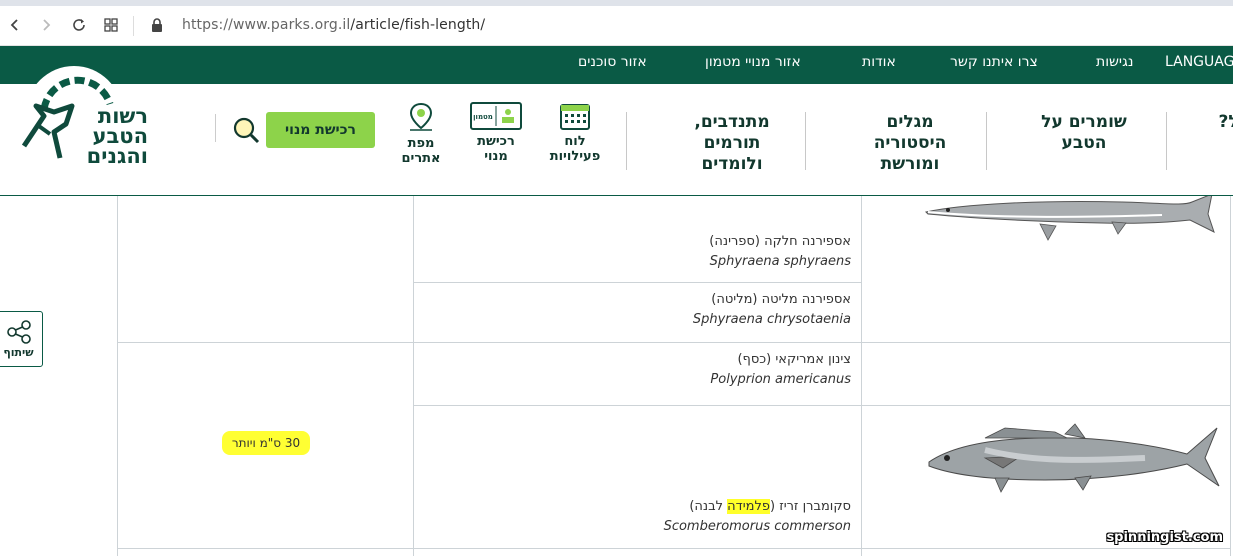 Image resolution: width=1233 pixels, height=556 pixels. What do you see at coordinates (1070, 218) in the screenshot?
I see `barracuda-fish-image` at bounding box center [1070, 218].